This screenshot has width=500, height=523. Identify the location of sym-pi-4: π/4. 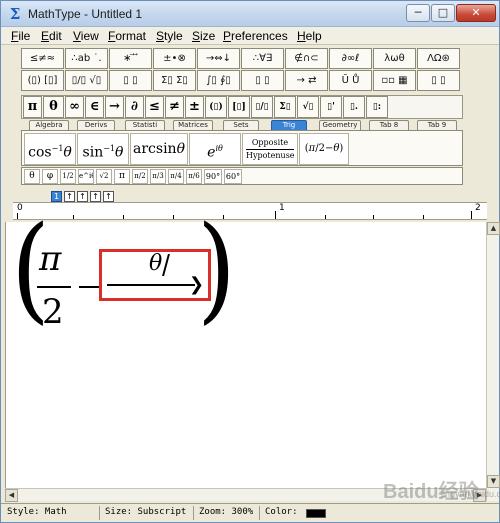
(176, 176).